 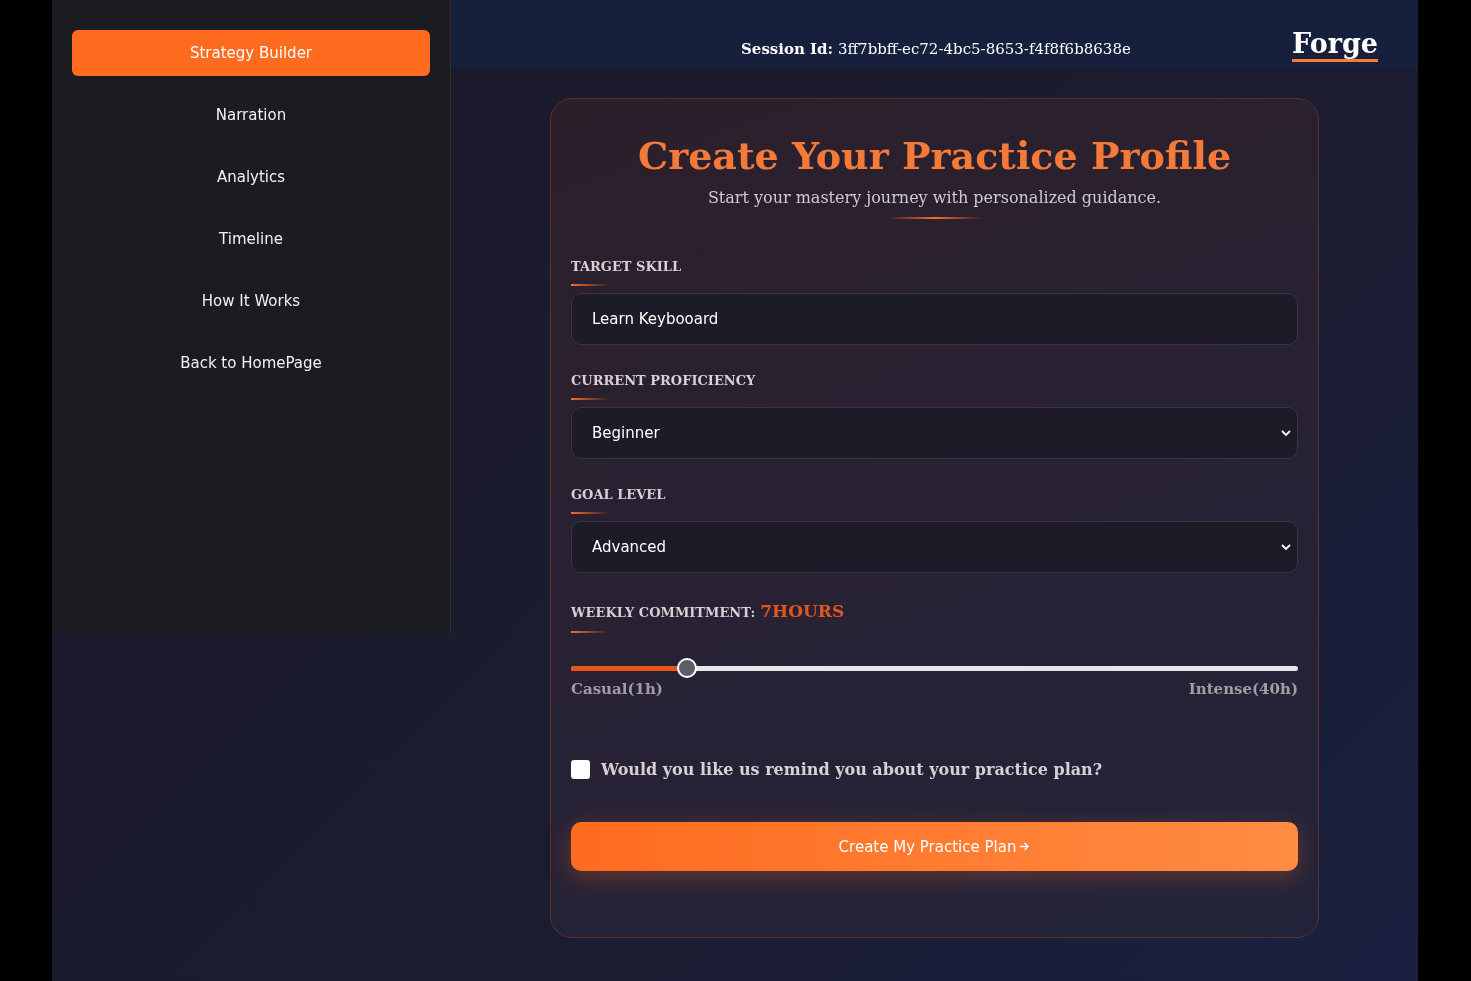 What do you see at coordinates (251, 301) in the screenshot?
I see `nav-item: How It Works` at bounding box center [251, 301].